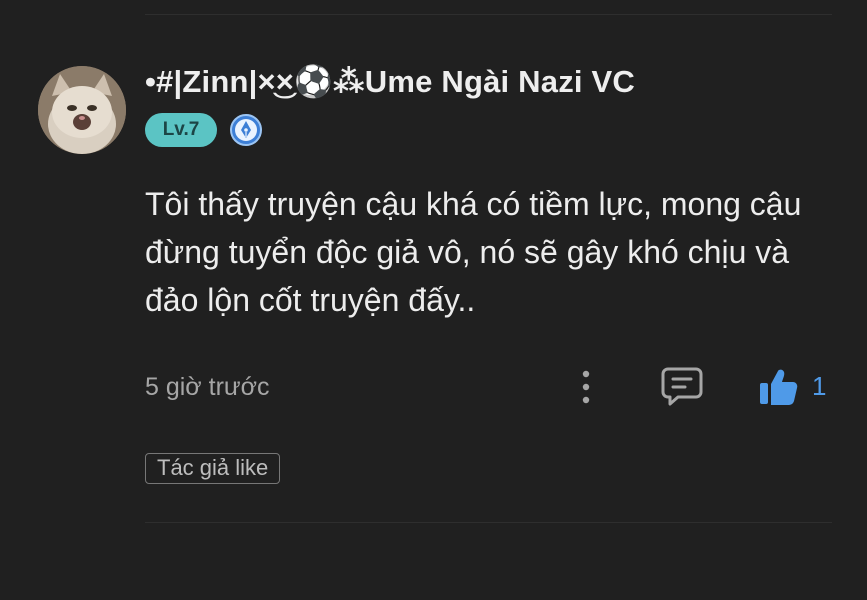  Describe the element at coordinates (488, 14) in the screenshot. I see `top-divider` at that location.